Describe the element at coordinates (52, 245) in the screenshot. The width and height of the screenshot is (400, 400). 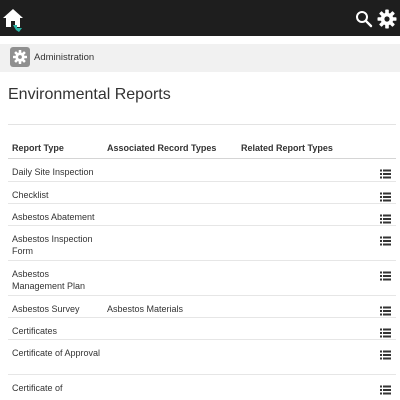
I see `report-type-cell: Asbestos Inspection Form` at that location.